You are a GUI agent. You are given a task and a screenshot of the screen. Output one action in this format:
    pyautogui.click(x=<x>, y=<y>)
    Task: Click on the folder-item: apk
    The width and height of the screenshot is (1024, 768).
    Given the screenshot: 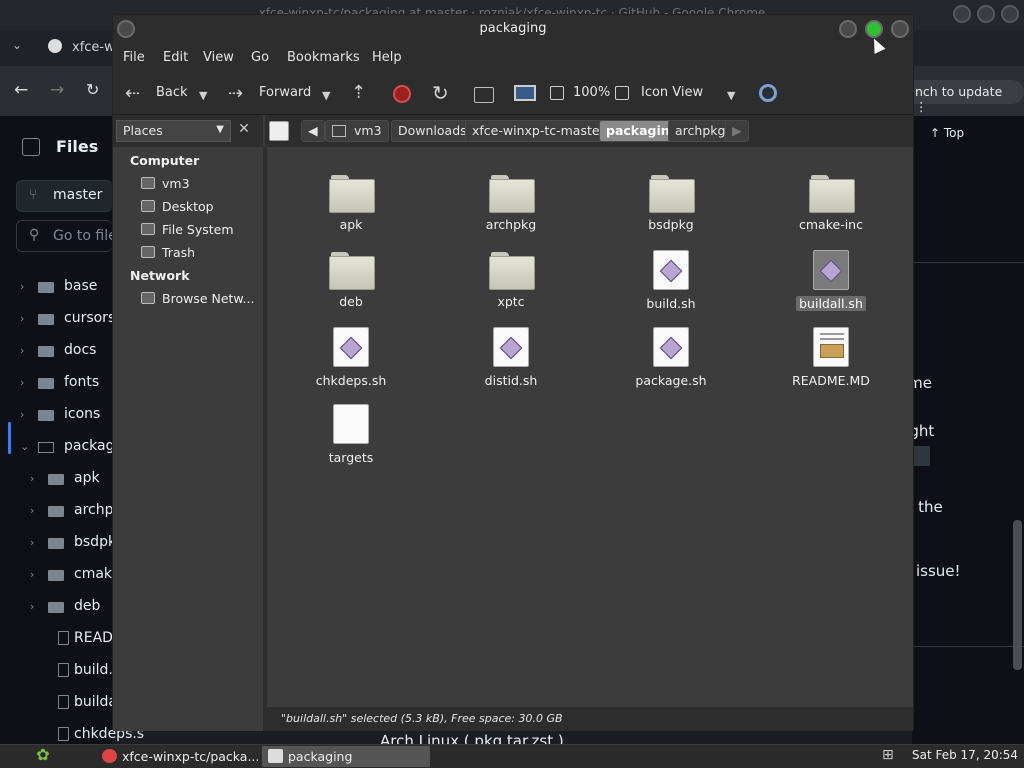 What is the action you would take?
    pyautogui.click(x=351, y=203)
    